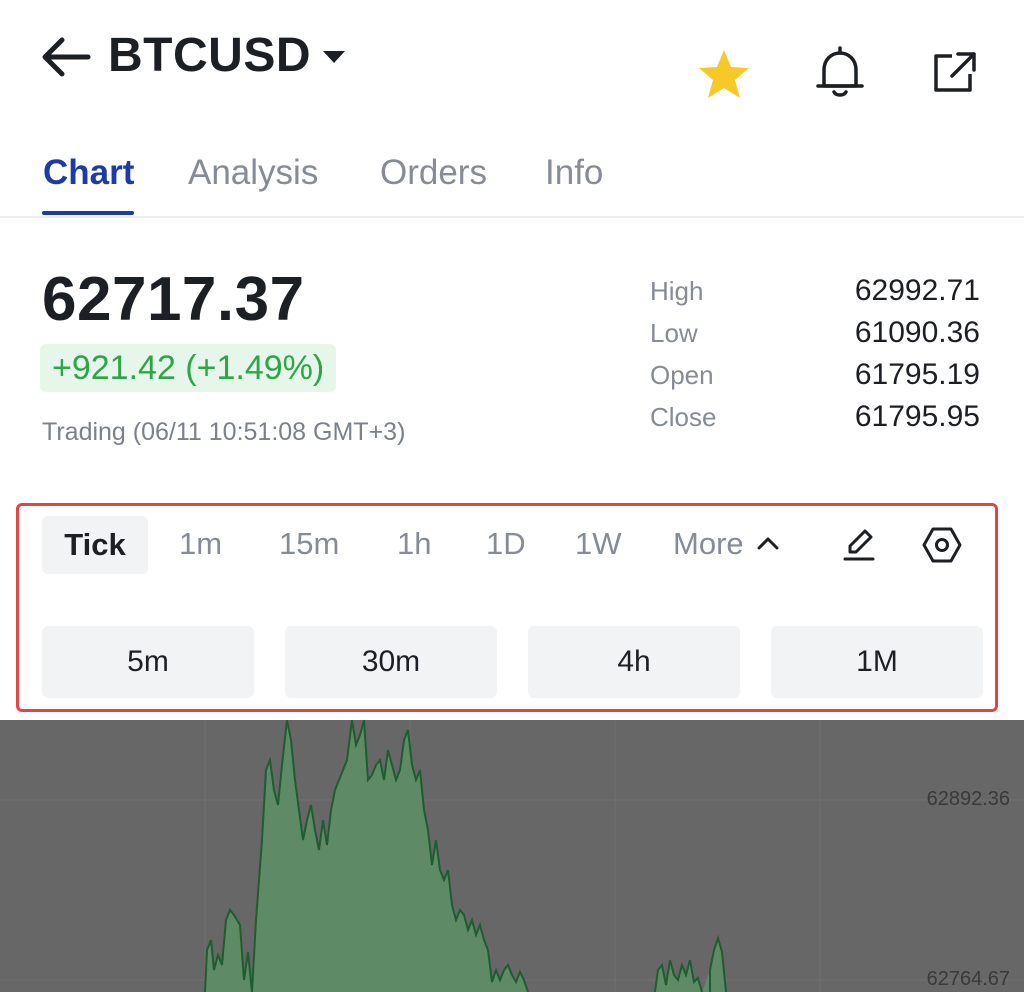 The height and width of the screenshot is (992, 1024). Describe the element at coordinates (334, 57) in the screenshot. I see `caret-down-icon` at that location.